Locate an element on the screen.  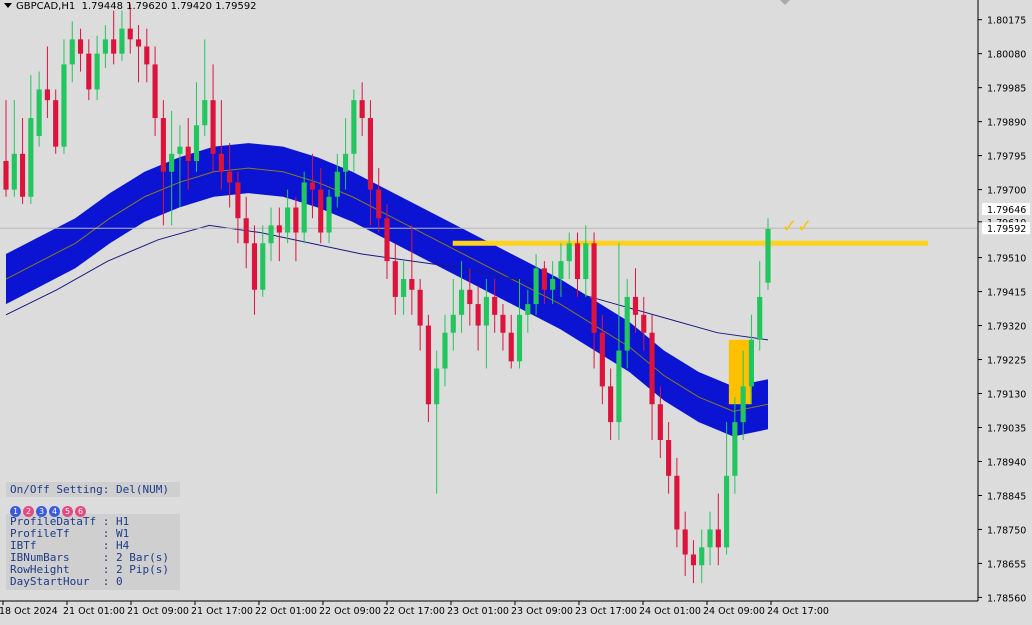
time-label: 22 Oct 01:00 is located at coordinates (286, 611).